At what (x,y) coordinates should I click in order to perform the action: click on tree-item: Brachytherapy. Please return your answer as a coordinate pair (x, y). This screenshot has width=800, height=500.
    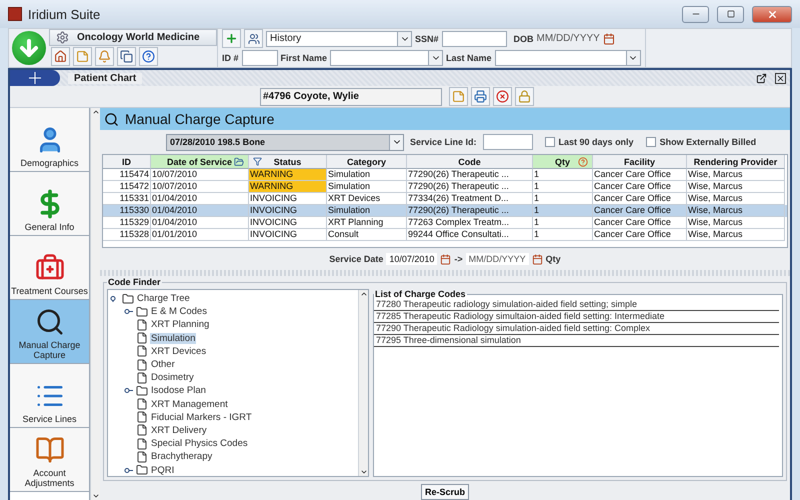
    Looking at the image, I should click on (182, 456).